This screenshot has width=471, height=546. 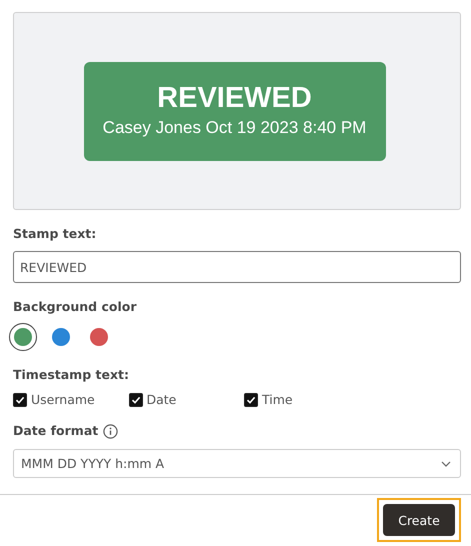 I want to click on field-label: Date format, so click(x=55, y=431).